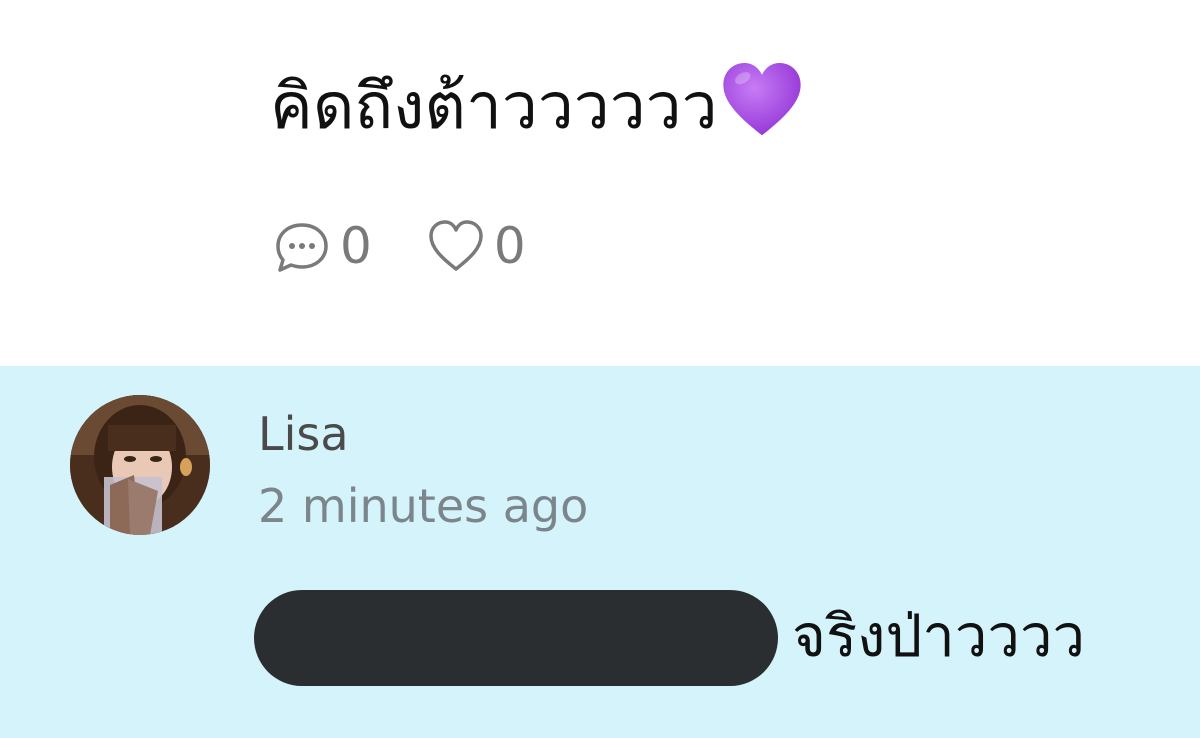 This screenshot has height=738, width=1200. I want to click on comment-icon, so click(302, 247).